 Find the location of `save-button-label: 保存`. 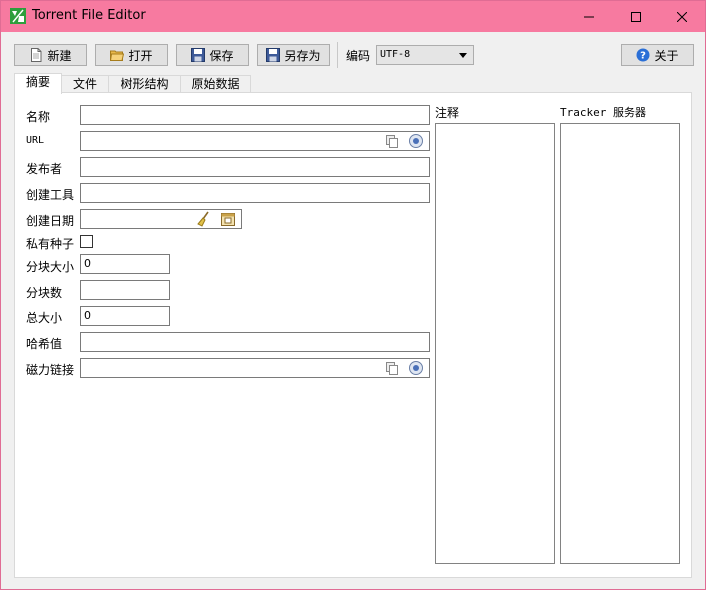

save-button-label: 保存 is located at coordinates (221, 55).